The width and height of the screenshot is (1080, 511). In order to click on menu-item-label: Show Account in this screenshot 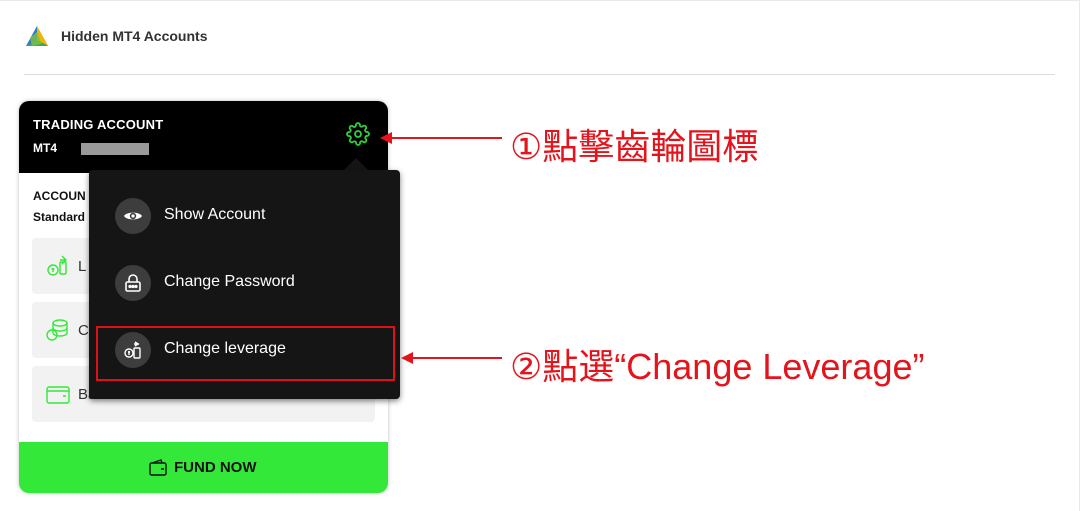, I will do `click(215, 214)`.